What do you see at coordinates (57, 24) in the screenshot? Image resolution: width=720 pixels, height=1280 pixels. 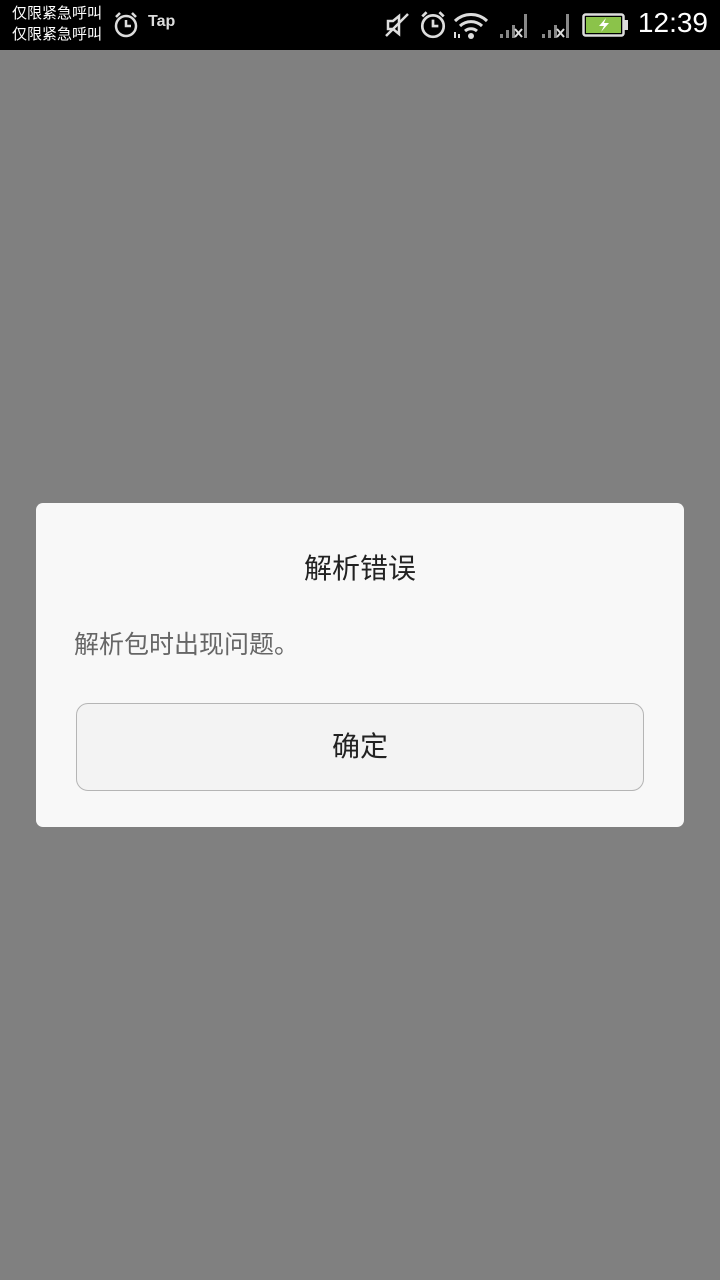 I see `carrier-label: 仅限紧急呼叫 仅限紧急呼叫` at bounding box center [57, 24].